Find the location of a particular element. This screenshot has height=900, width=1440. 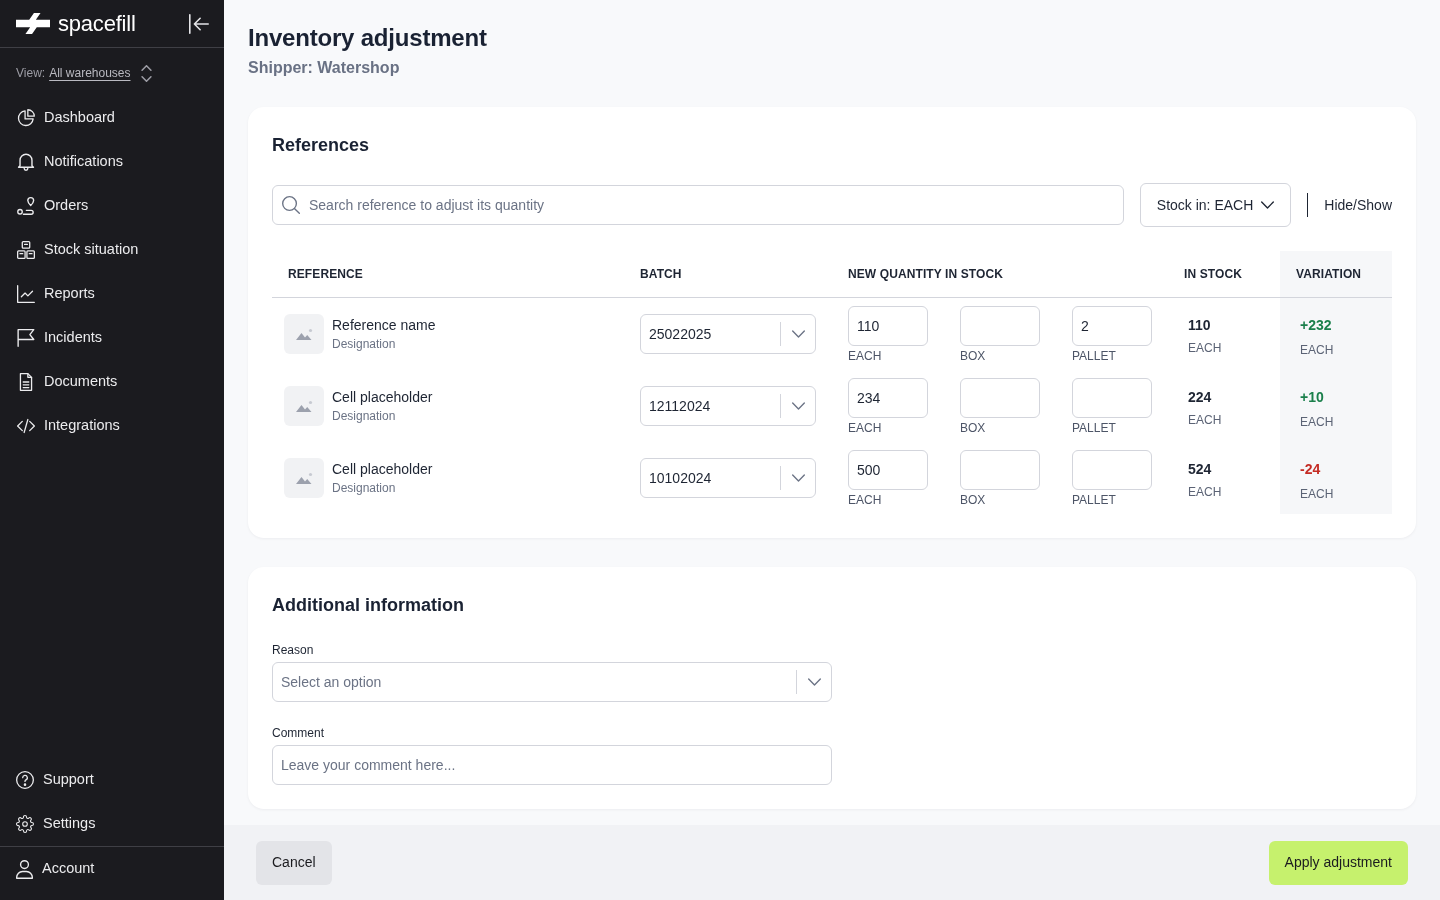

flag-icon is located at coordinates (26, 338).